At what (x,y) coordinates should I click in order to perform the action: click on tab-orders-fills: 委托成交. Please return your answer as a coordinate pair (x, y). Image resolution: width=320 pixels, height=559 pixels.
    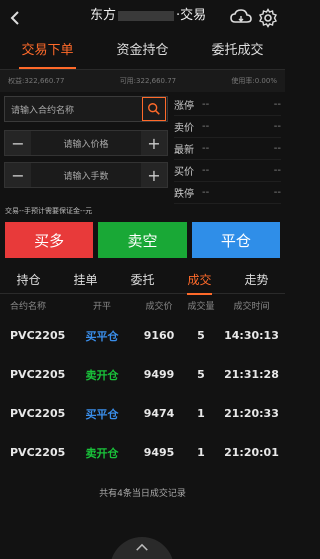
    Looking at the image, I should click on (237, 52).